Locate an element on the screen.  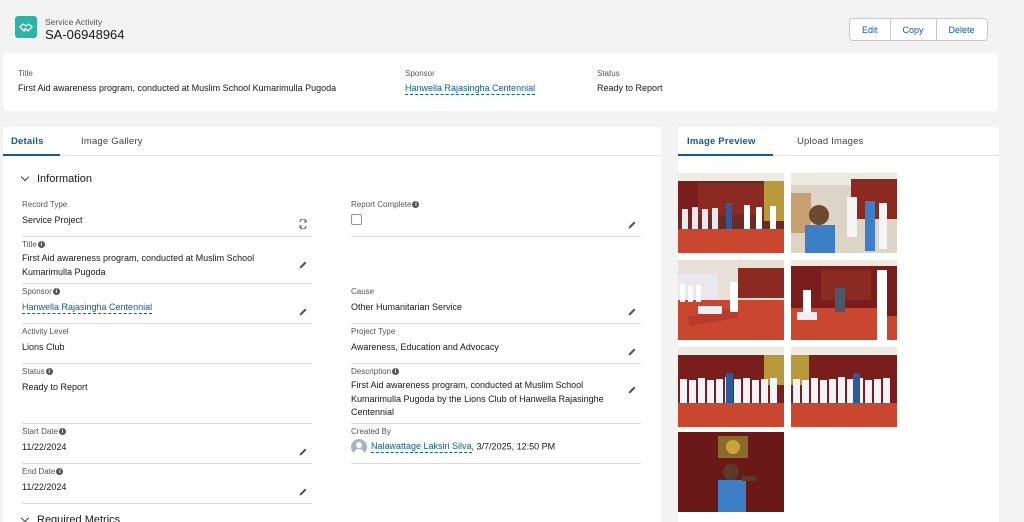
end-date-value: 11/22/2024 is located at coordinates (44, 487).